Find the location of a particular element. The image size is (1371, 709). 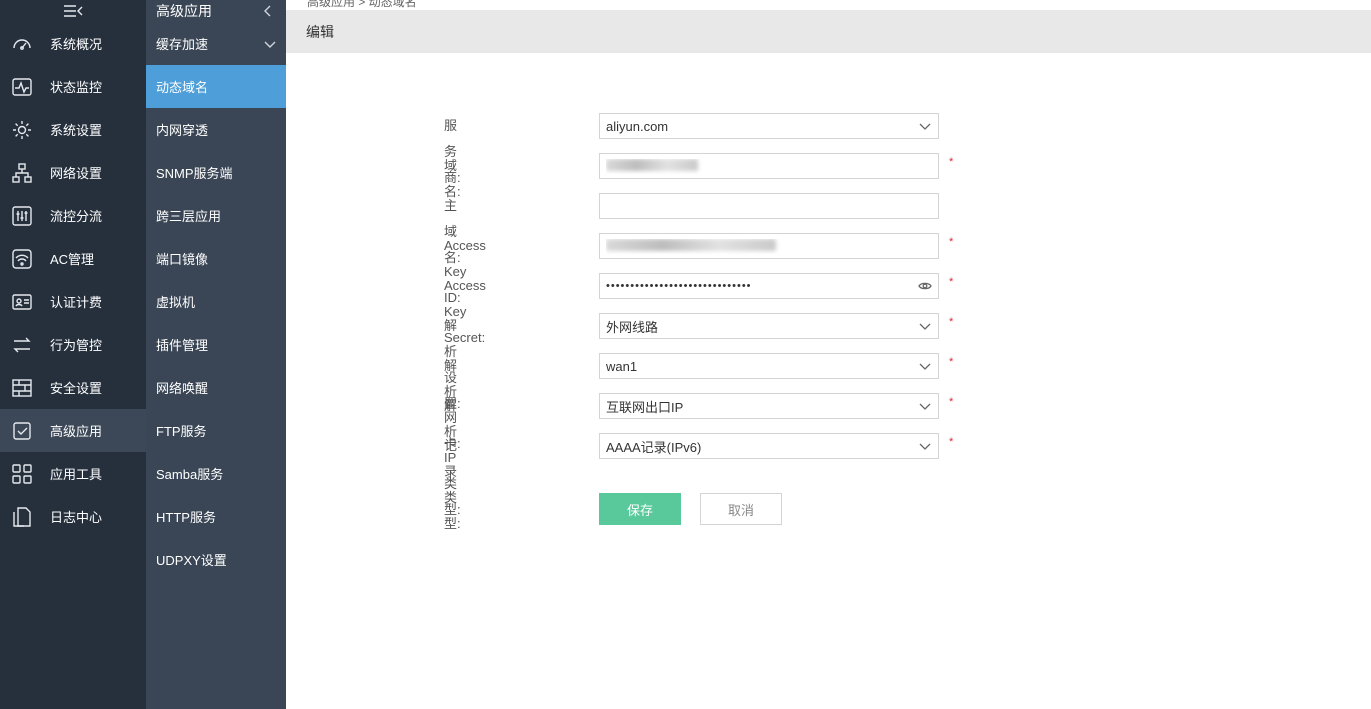

sidebar-item: 系统设置 is located at coordinates (73, 129).